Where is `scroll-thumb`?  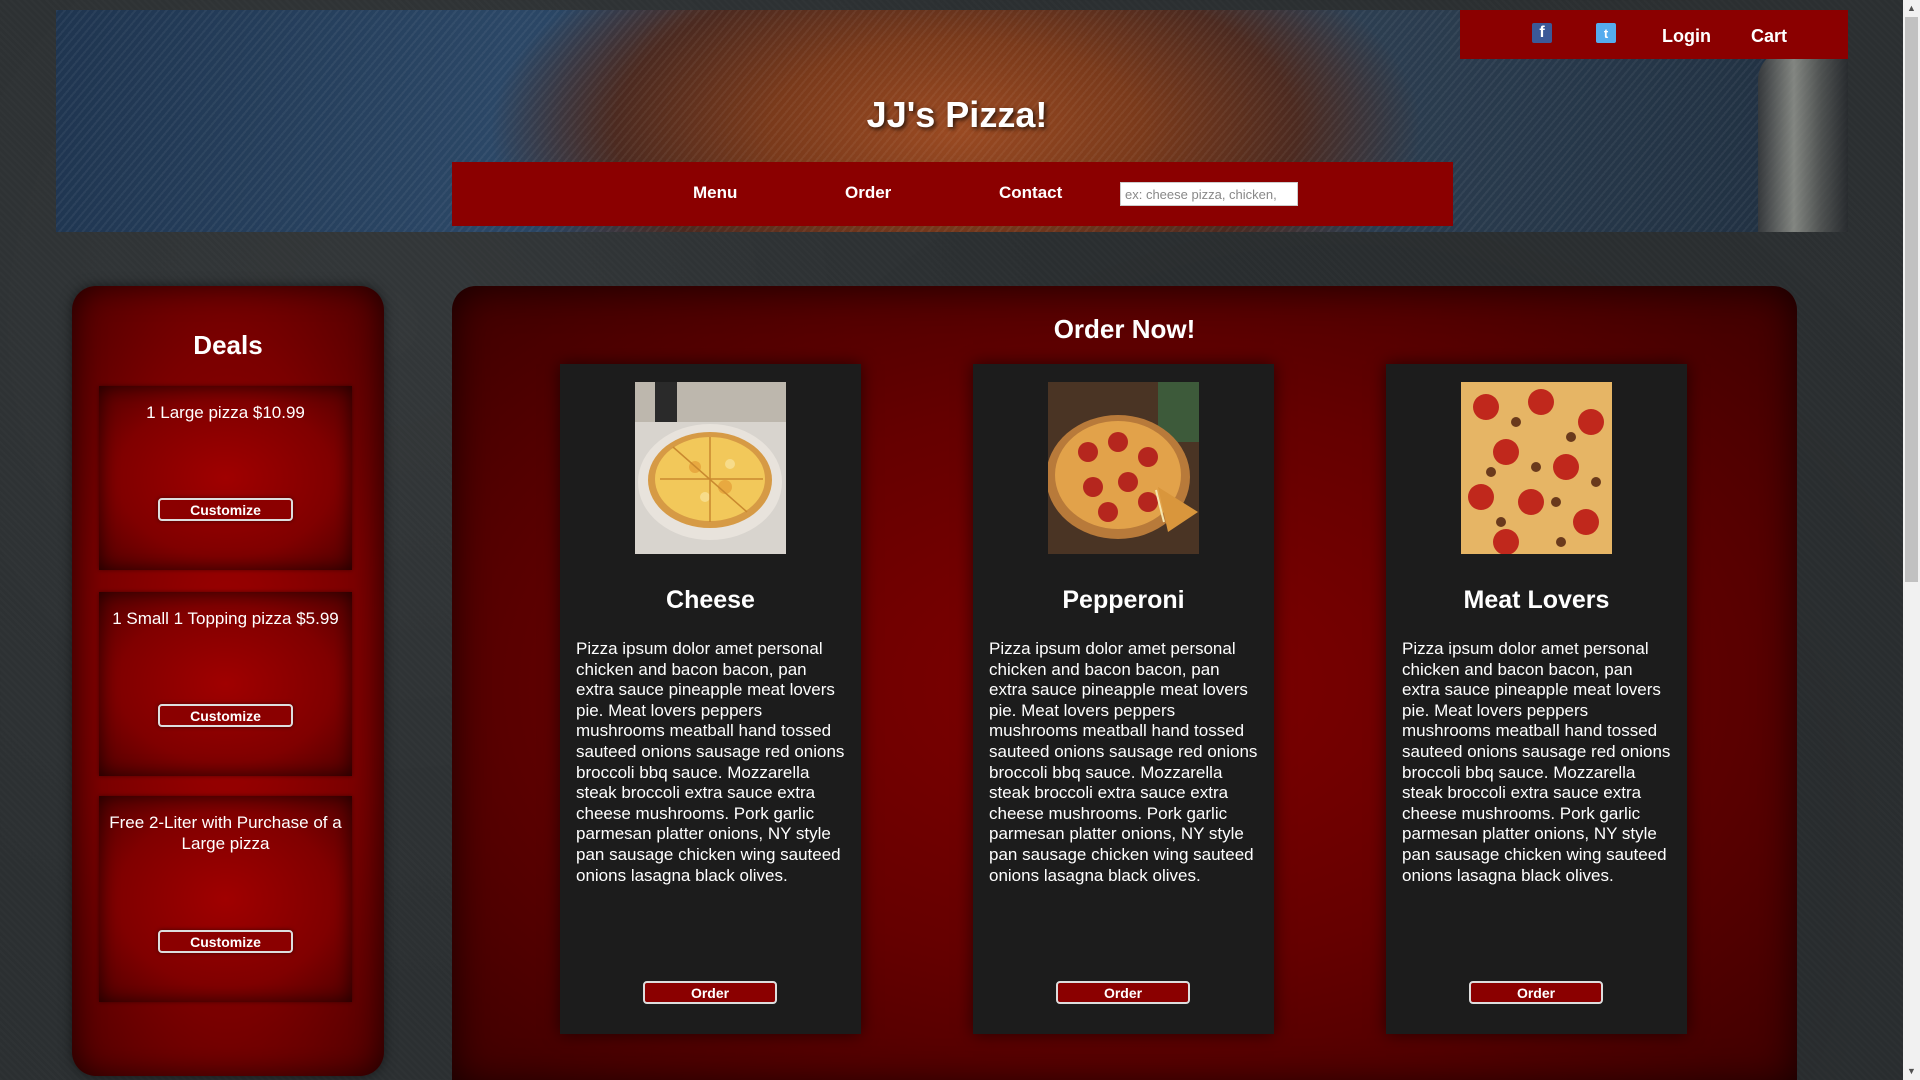 scroll-thumb is located at coordinates (1911, 299).